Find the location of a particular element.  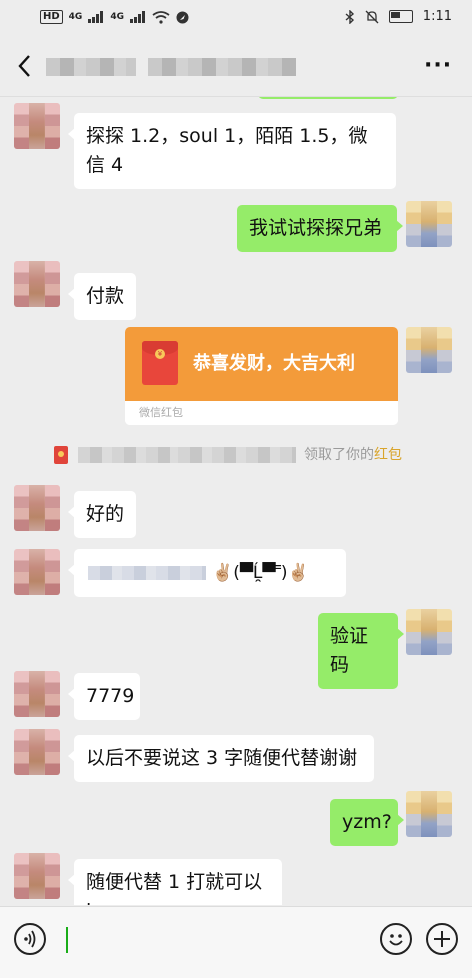

red-packet-body: ¥ 恭喜发财，大吉大利 is located at coordinates (261, 364).